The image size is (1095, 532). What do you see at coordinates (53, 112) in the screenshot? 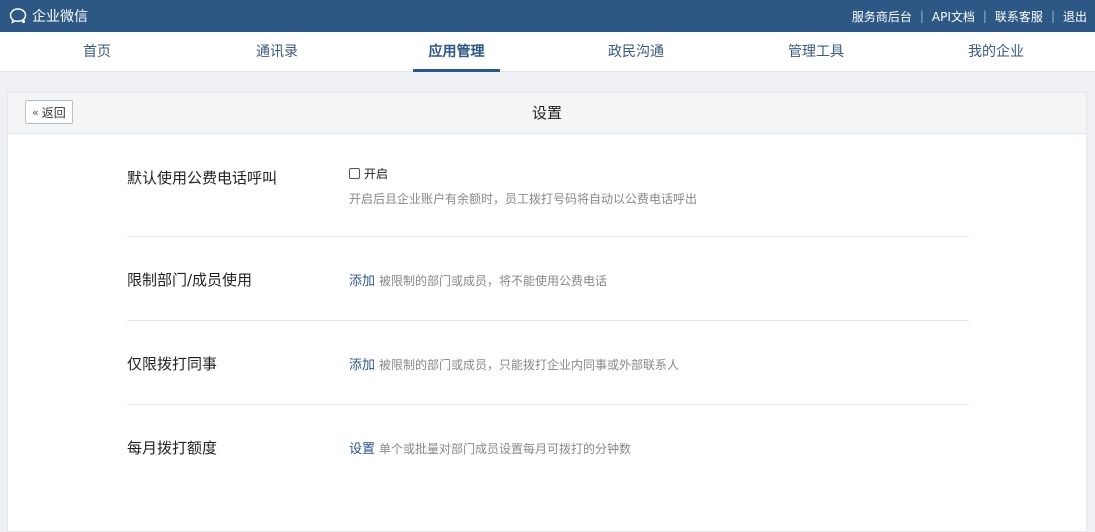
I see `back-button-label: 返回` at bounding box center [53, 112].